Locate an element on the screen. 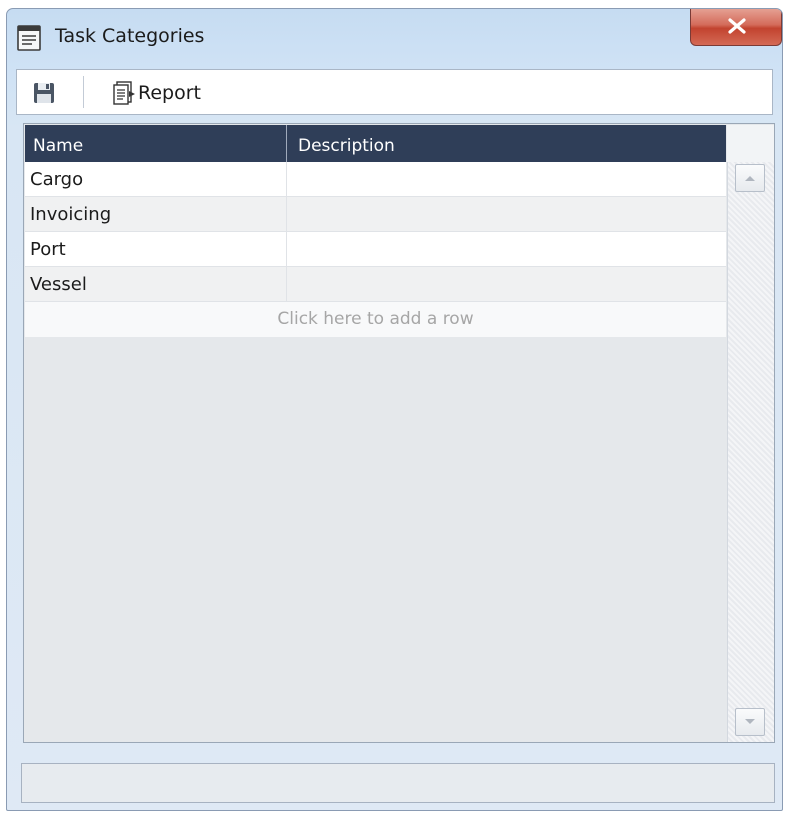  chevron-down-icon is located at coordinates (750, 721).